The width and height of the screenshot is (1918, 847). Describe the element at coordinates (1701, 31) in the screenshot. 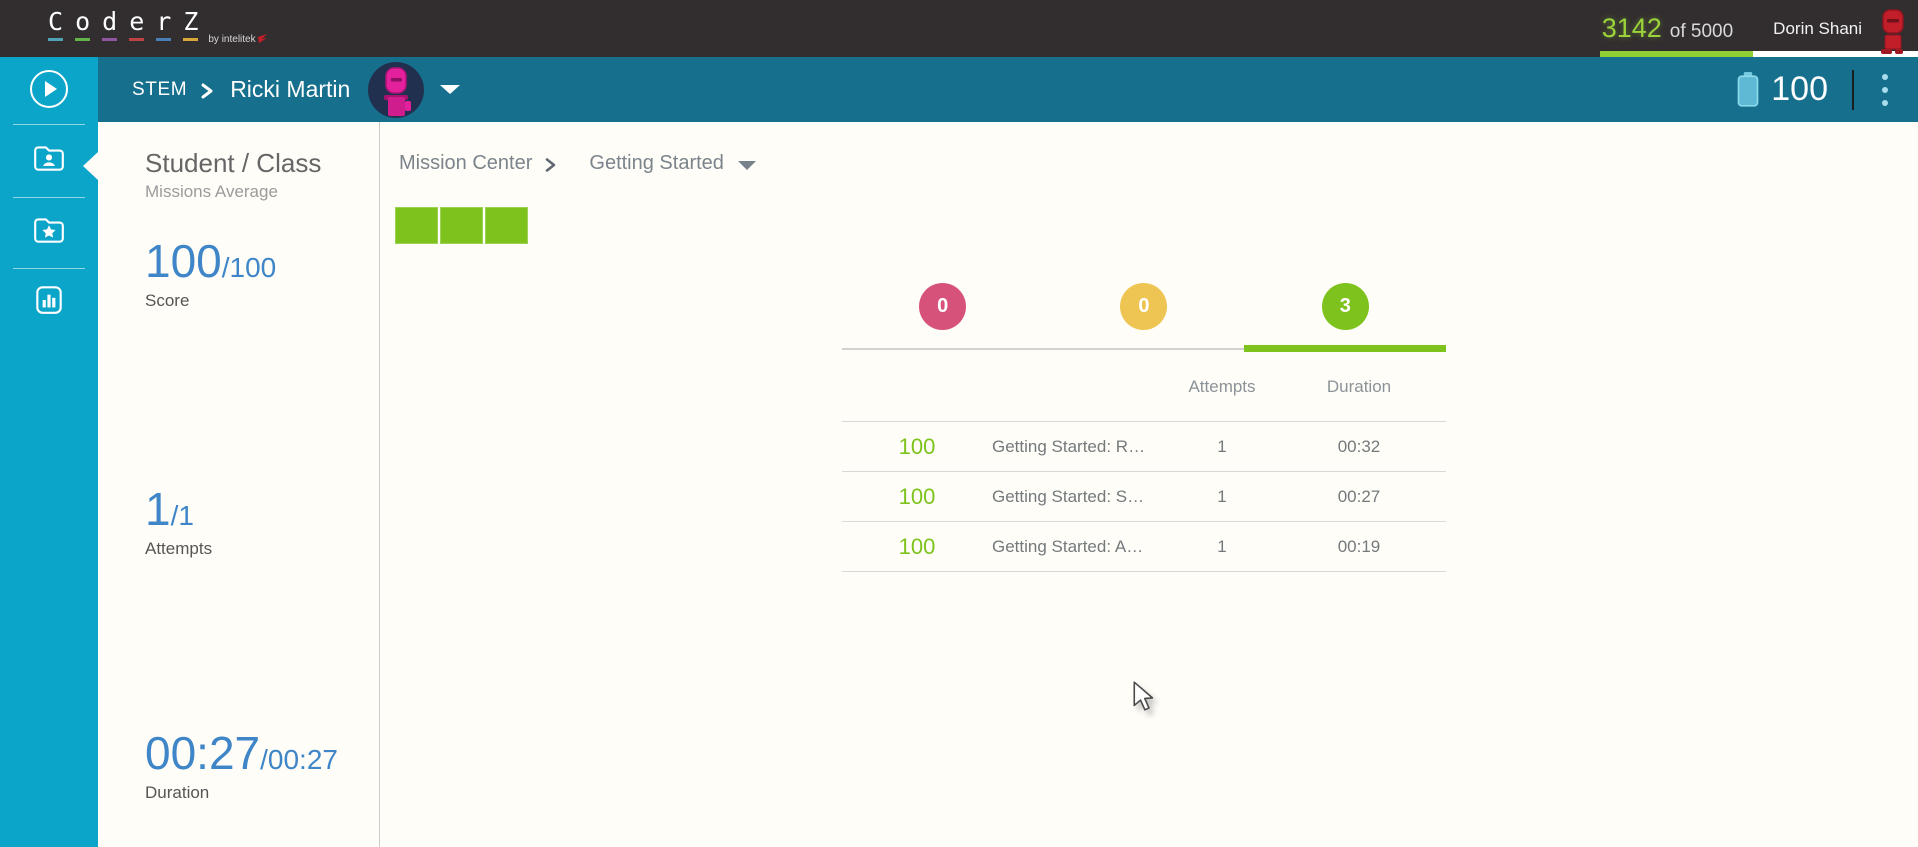

I see `quota-of-label: of 5000` at that location.